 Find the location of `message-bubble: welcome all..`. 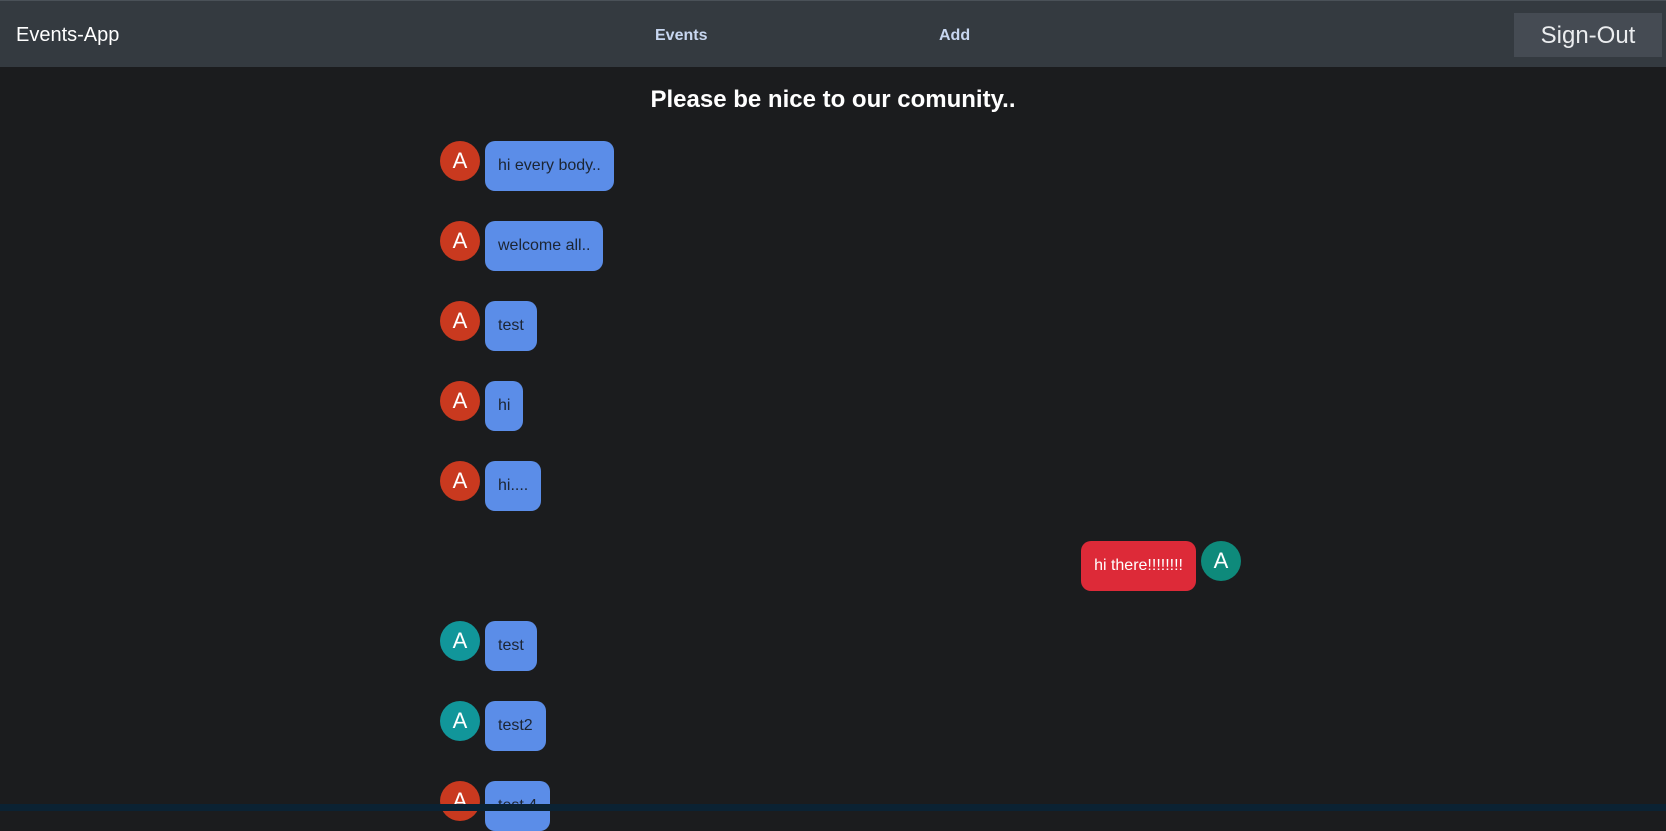

message-bubble: welcome all.. is located at coordinates (544, 246).